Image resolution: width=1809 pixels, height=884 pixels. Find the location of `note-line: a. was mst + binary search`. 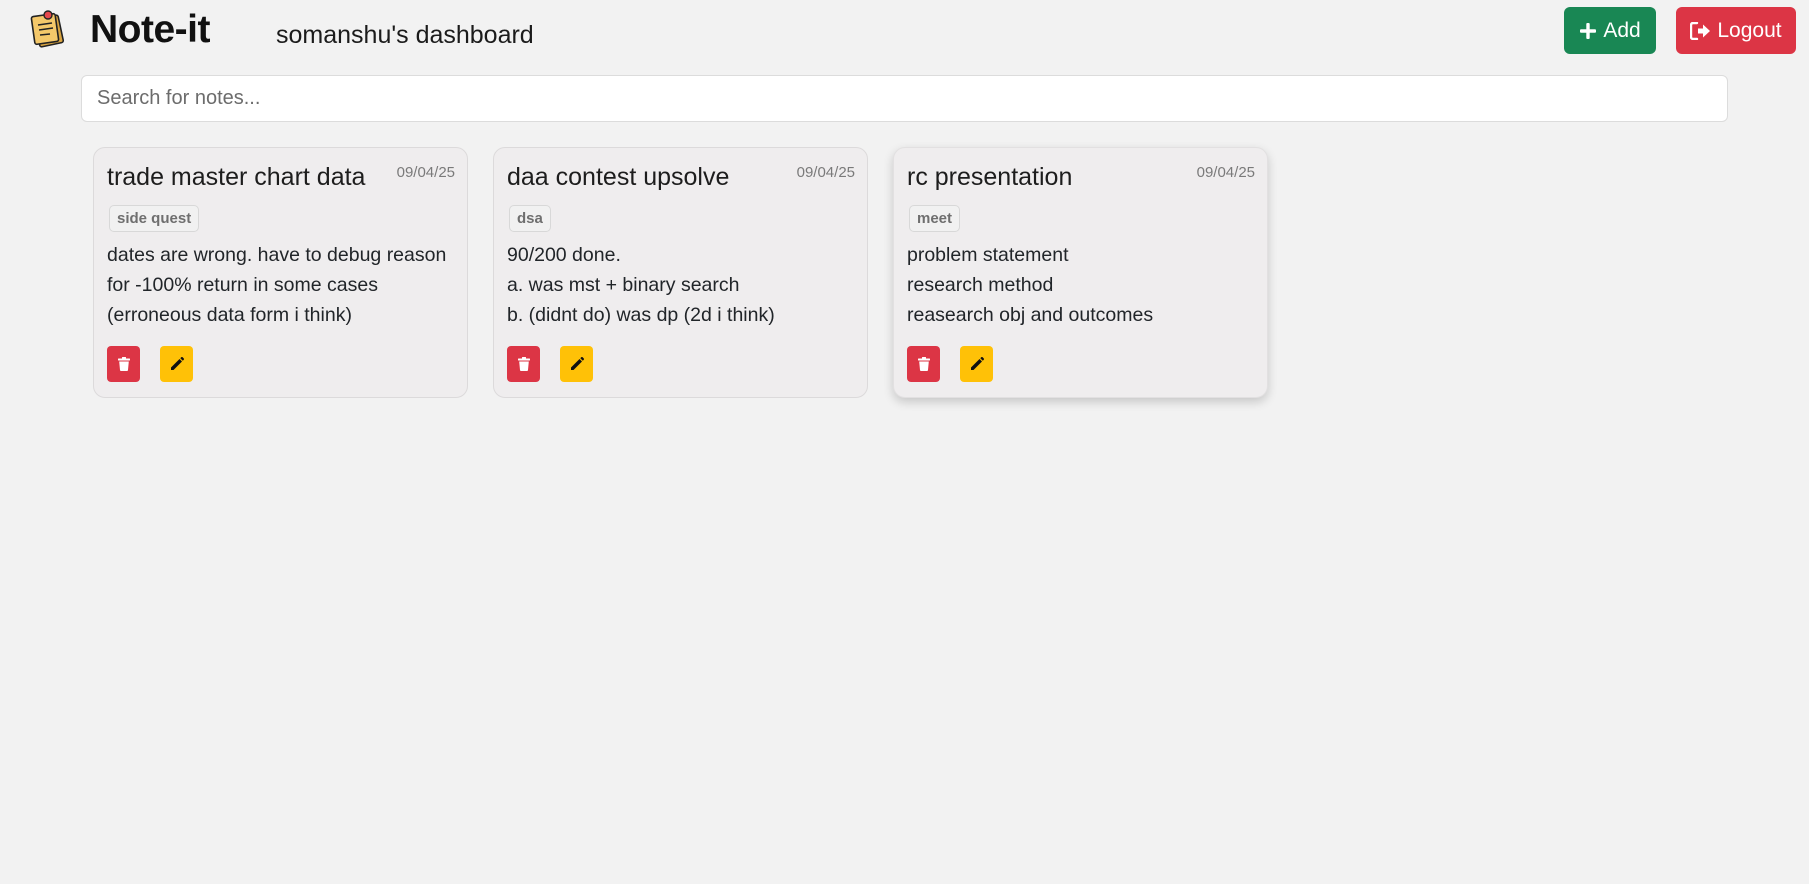

note-line: a. was mst + binary search is located at coordinates (623, 285).